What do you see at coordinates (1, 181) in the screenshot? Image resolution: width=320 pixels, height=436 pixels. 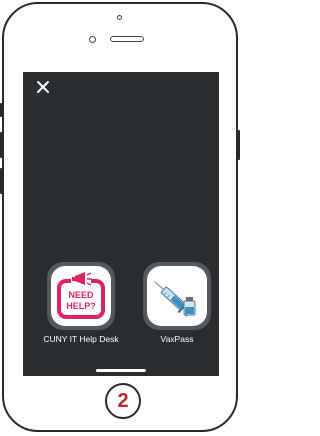 I see `volume-down-button` at bounding box center [1, 181].